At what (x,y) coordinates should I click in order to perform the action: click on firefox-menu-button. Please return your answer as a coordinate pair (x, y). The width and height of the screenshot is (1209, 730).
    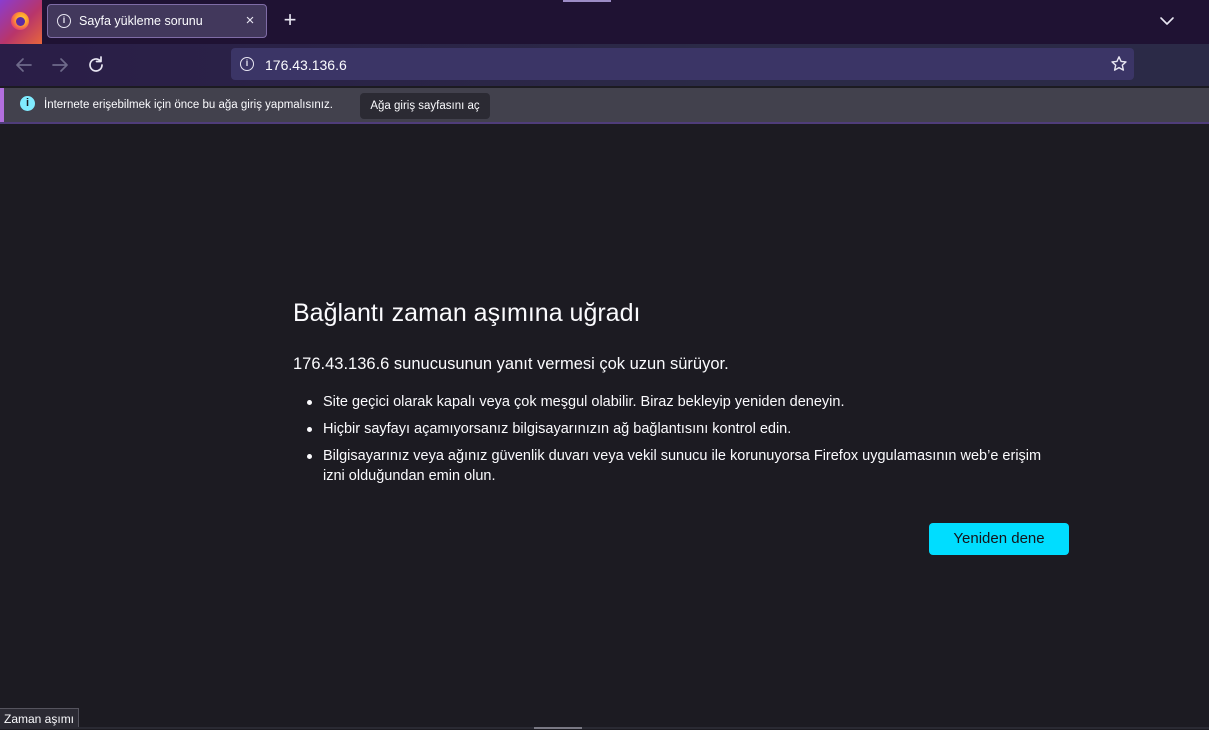
    Looking at the image, I should click on (21, 22).